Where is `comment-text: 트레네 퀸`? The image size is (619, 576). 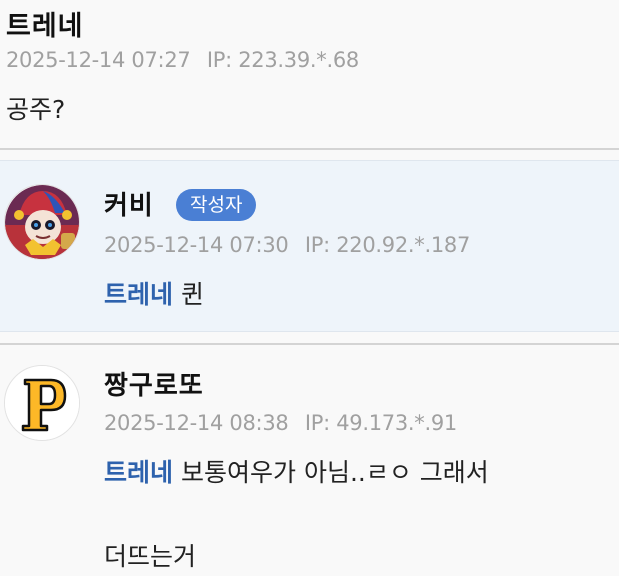
comment-text: 트레네 퀸 is located at coordinates (154, 293).